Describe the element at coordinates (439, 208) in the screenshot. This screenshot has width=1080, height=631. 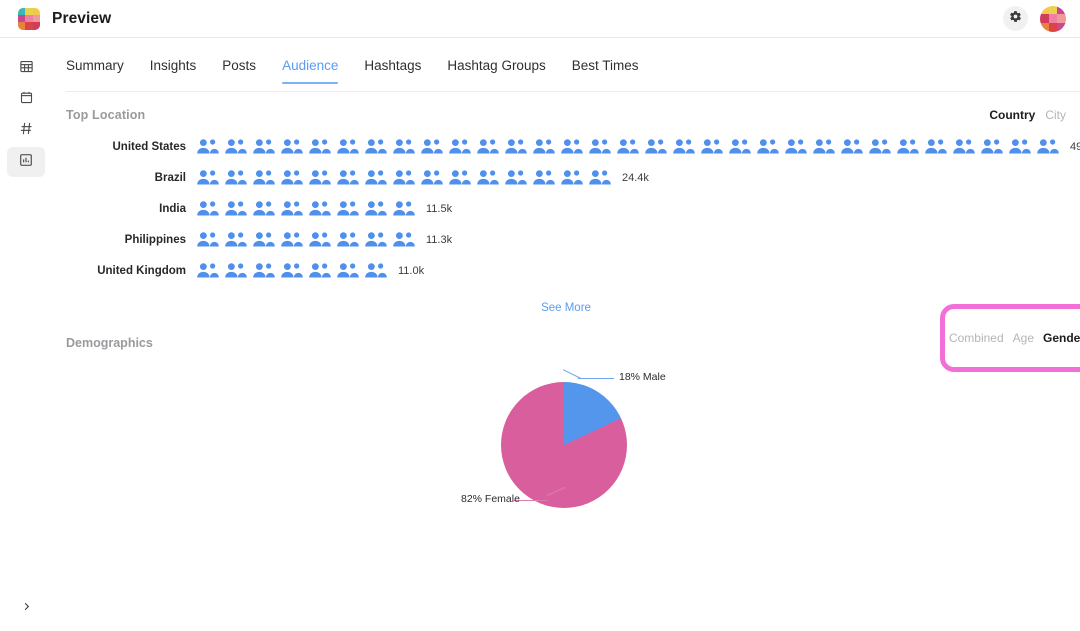
I see `location-value: 11.5k` at that location.